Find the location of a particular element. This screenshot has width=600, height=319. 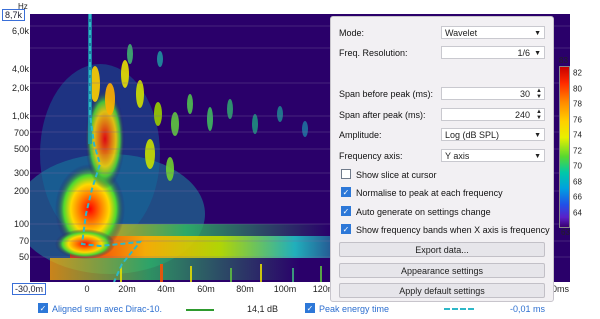

y-axis-tick-label: 6,0k is located at coordinates (20, 31).